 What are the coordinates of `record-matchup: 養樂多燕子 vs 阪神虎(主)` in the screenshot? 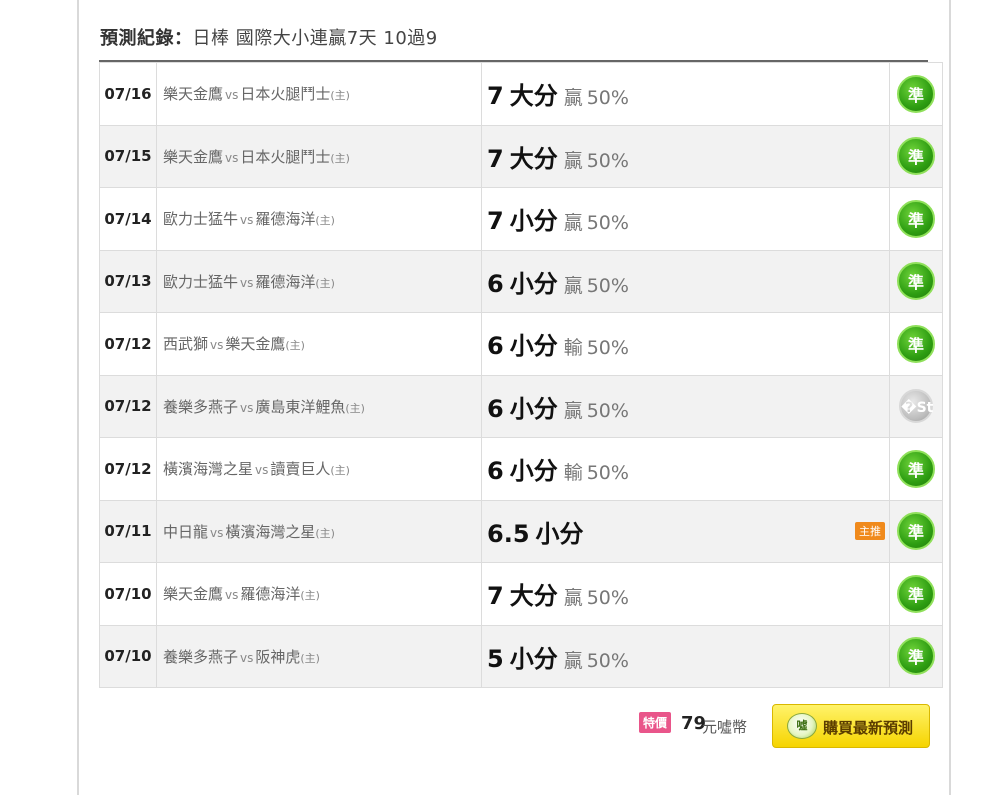 It's located at (319, 656).